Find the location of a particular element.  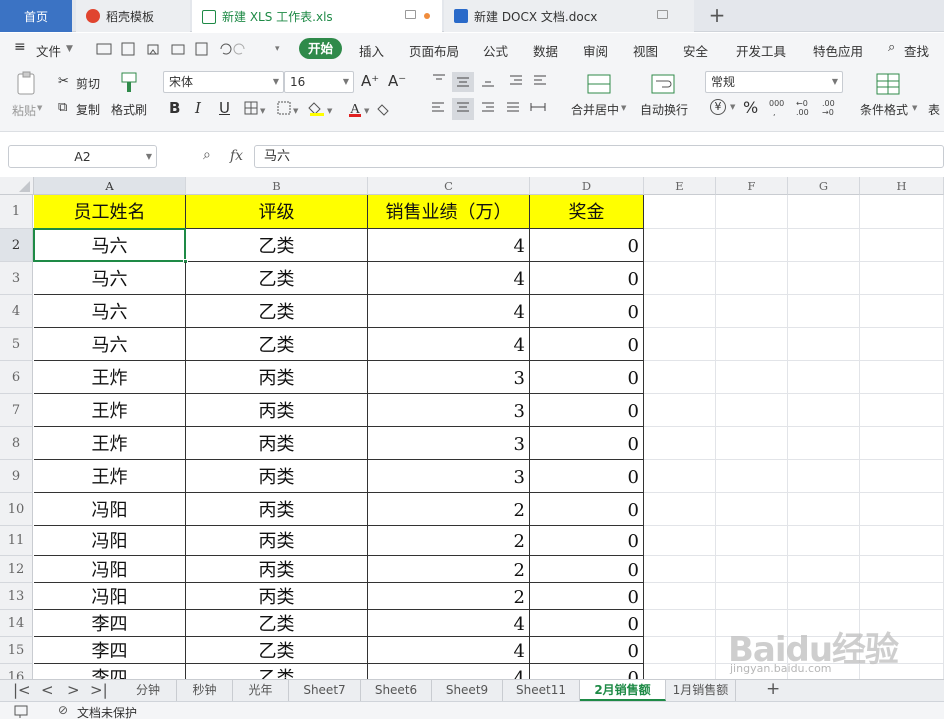

header-cell: 员工姓名 is located at coordinates (110, 212).